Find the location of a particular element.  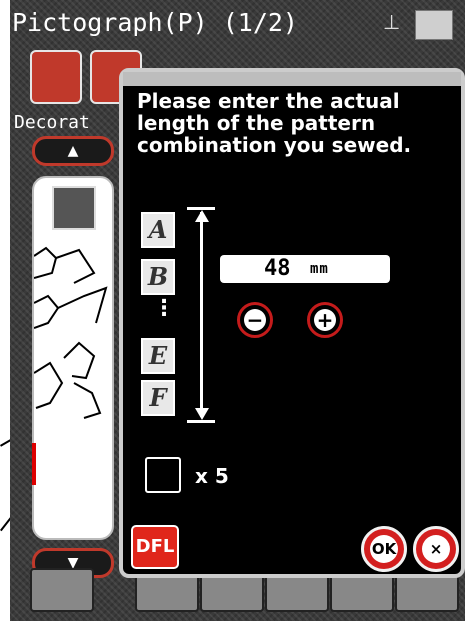

pattern-e-icon: E is located at coordinates (158, 356).